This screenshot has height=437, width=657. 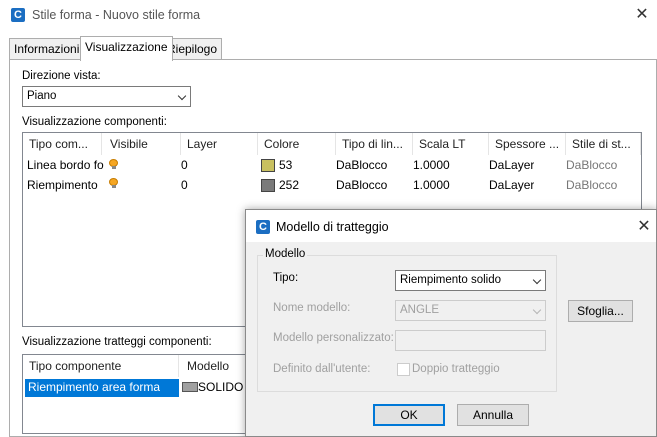 I want to click on table-row-1-type: Linea bordo fo, so click(x=66, y=165).